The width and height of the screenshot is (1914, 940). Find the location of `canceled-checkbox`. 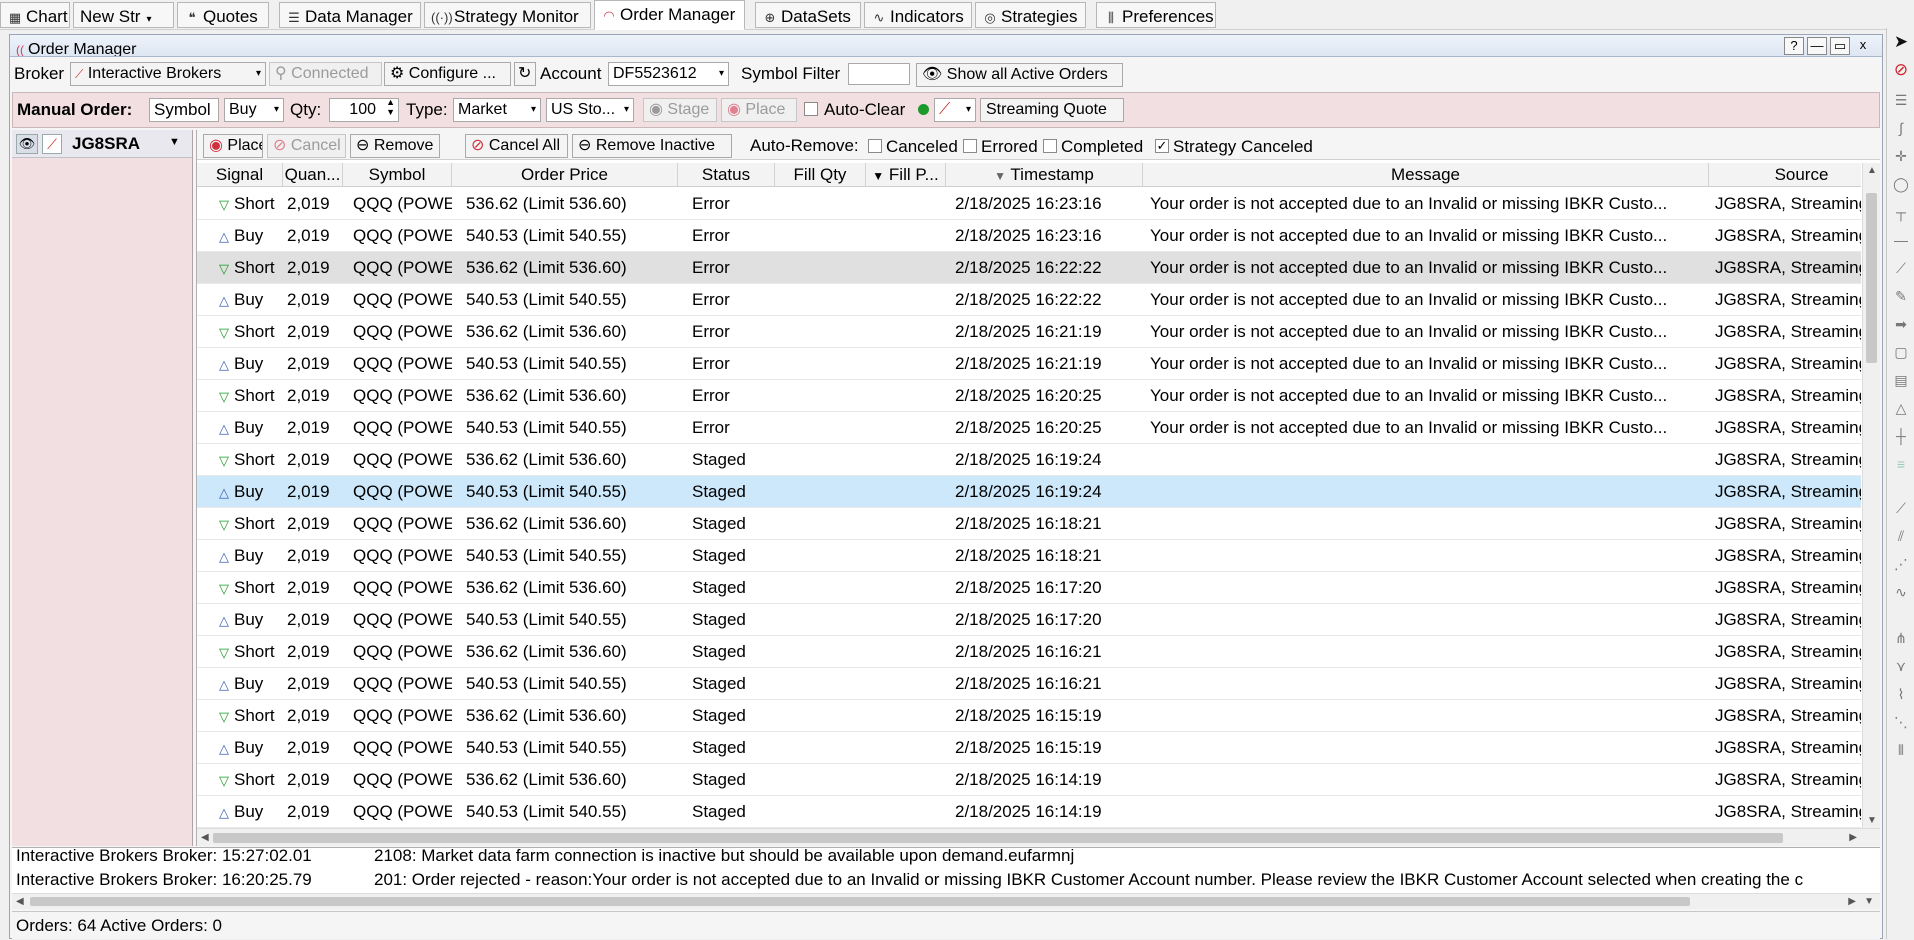

canceled-checkbox is located at coordinates (875, 146).